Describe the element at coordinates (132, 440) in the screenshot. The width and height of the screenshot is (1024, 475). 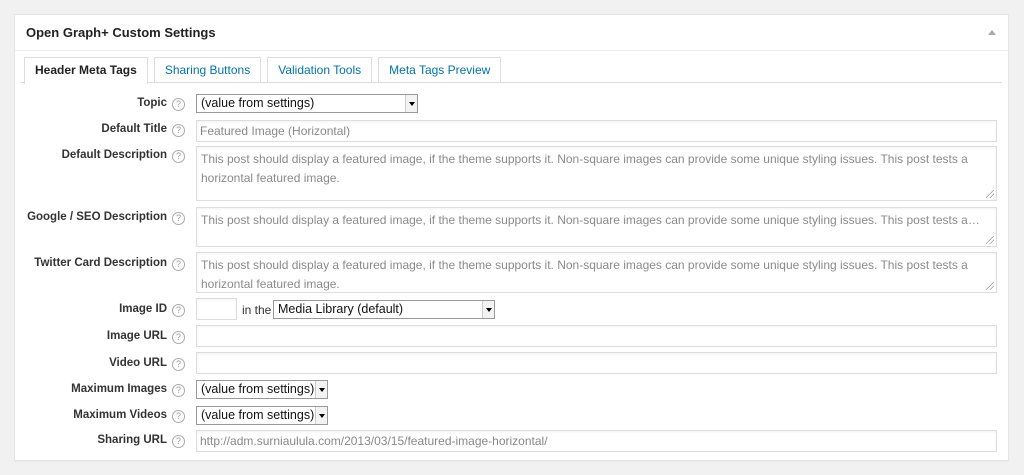
I see `sharing-url-label: Sharing URL` at that location.